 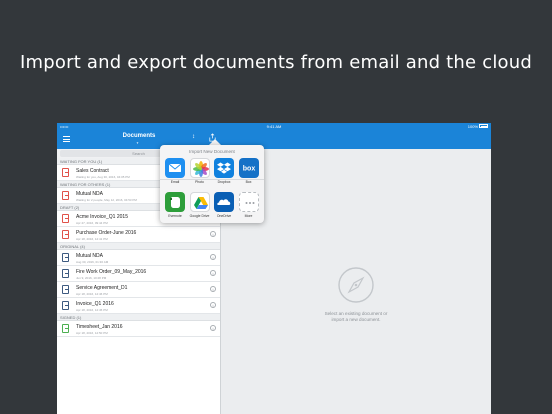 What do you see at coordinates (356, 285) in the screenshot?
I see `compass-icon` at bounding box center [356, 285].